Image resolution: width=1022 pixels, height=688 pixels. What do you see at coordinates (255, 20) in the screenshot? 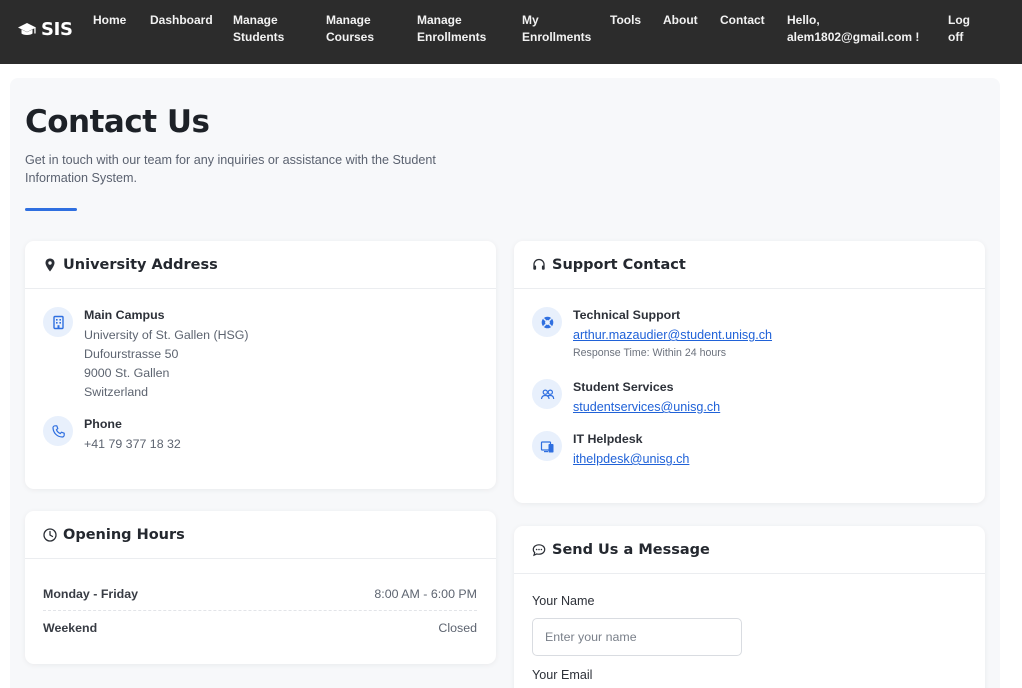
I see `nav-manage-students-line1: Manage` at bounding box center [255, 20].